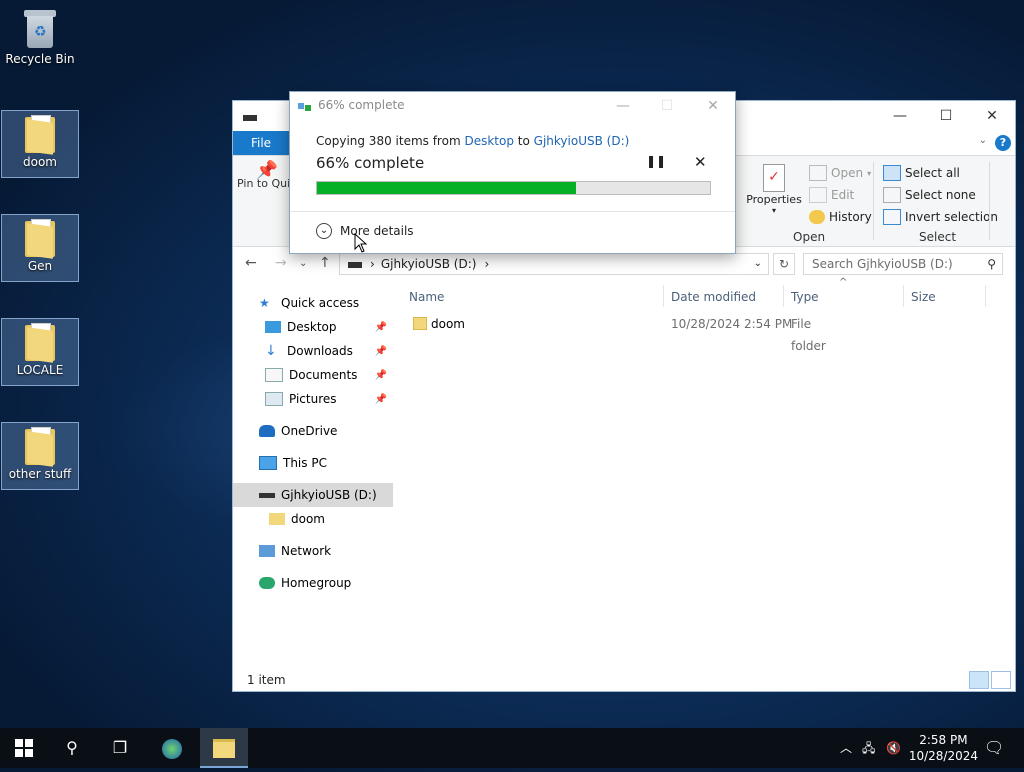 This screenshot has height=772, width=1024. Describe the element at coordinates (320, 351) in the screenshot. I see `nav-label: Downloads` at that location.